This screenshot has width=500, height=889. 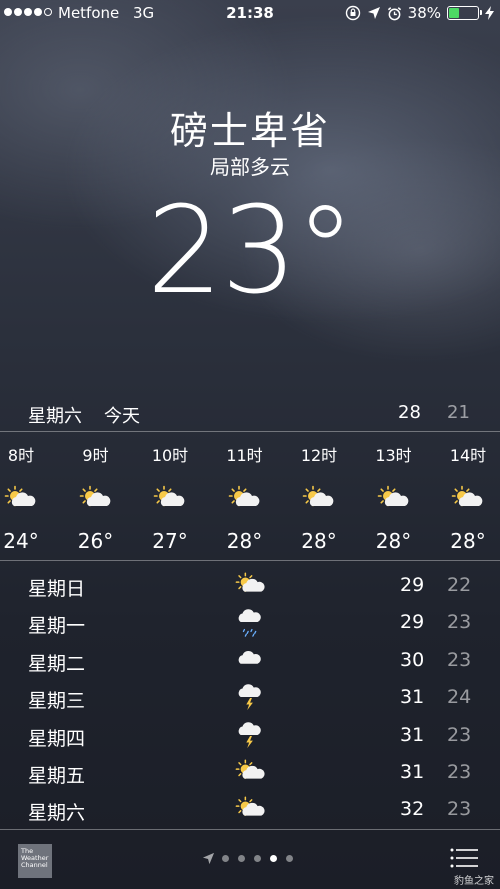 What do you see at coordinates (251, 251) in the screenshot?
I see `current-temperature: 23°` at bounding box center [251, 251].